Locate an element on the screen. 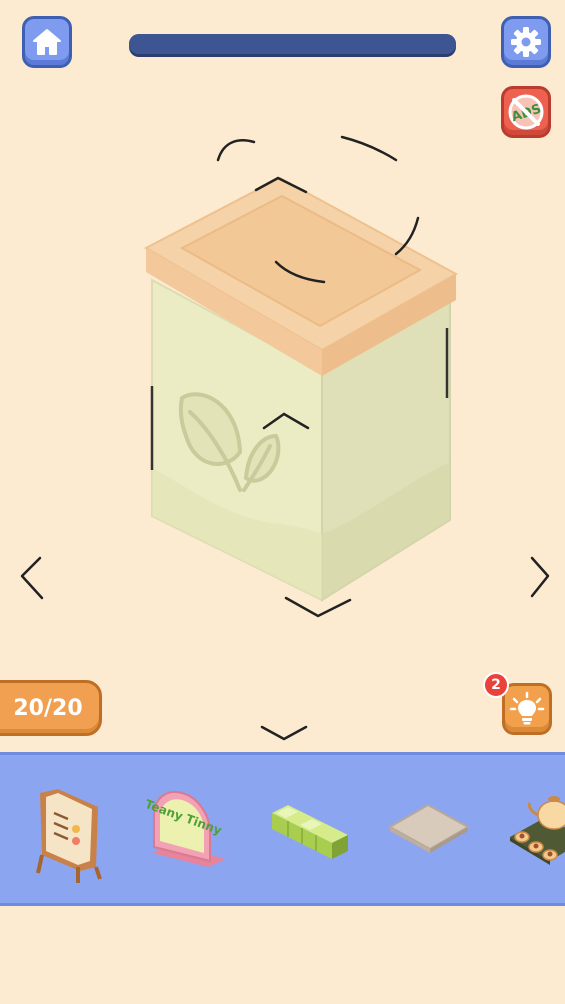 The image size is (565, 1004). piece-counter-label: 20/20 is located at coordinates (48, 708).